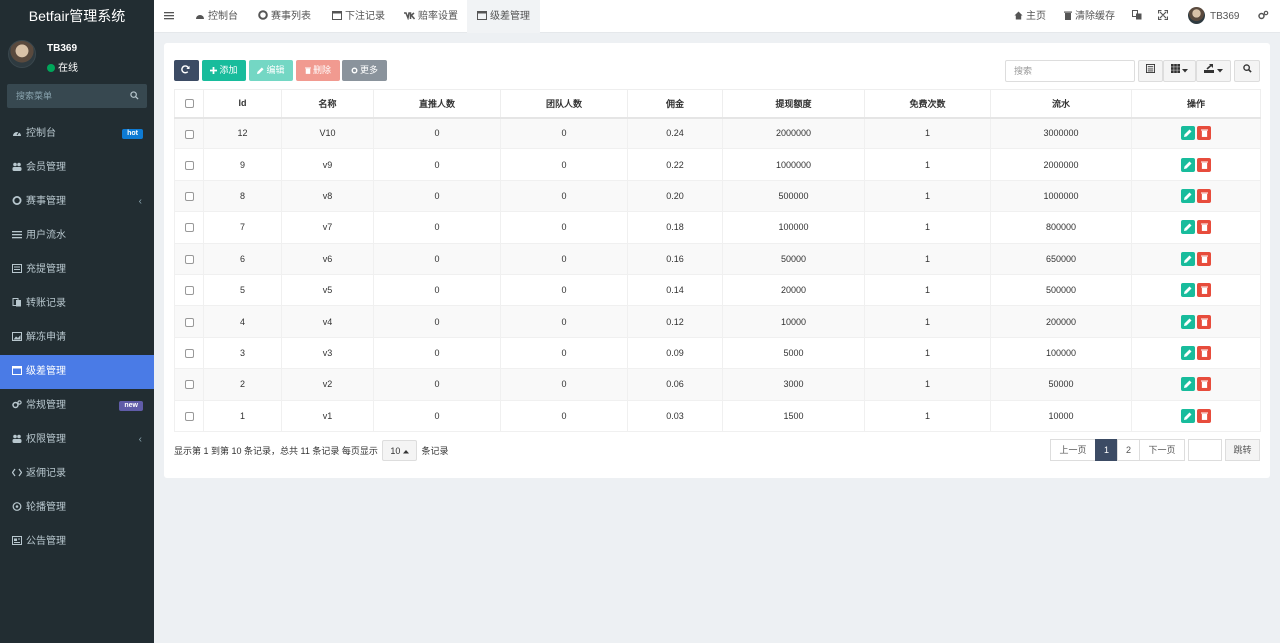  What do you see at coordinates (186, 70) in the screenshot?
I see `refresh-button` at bounding box center [186, 70].